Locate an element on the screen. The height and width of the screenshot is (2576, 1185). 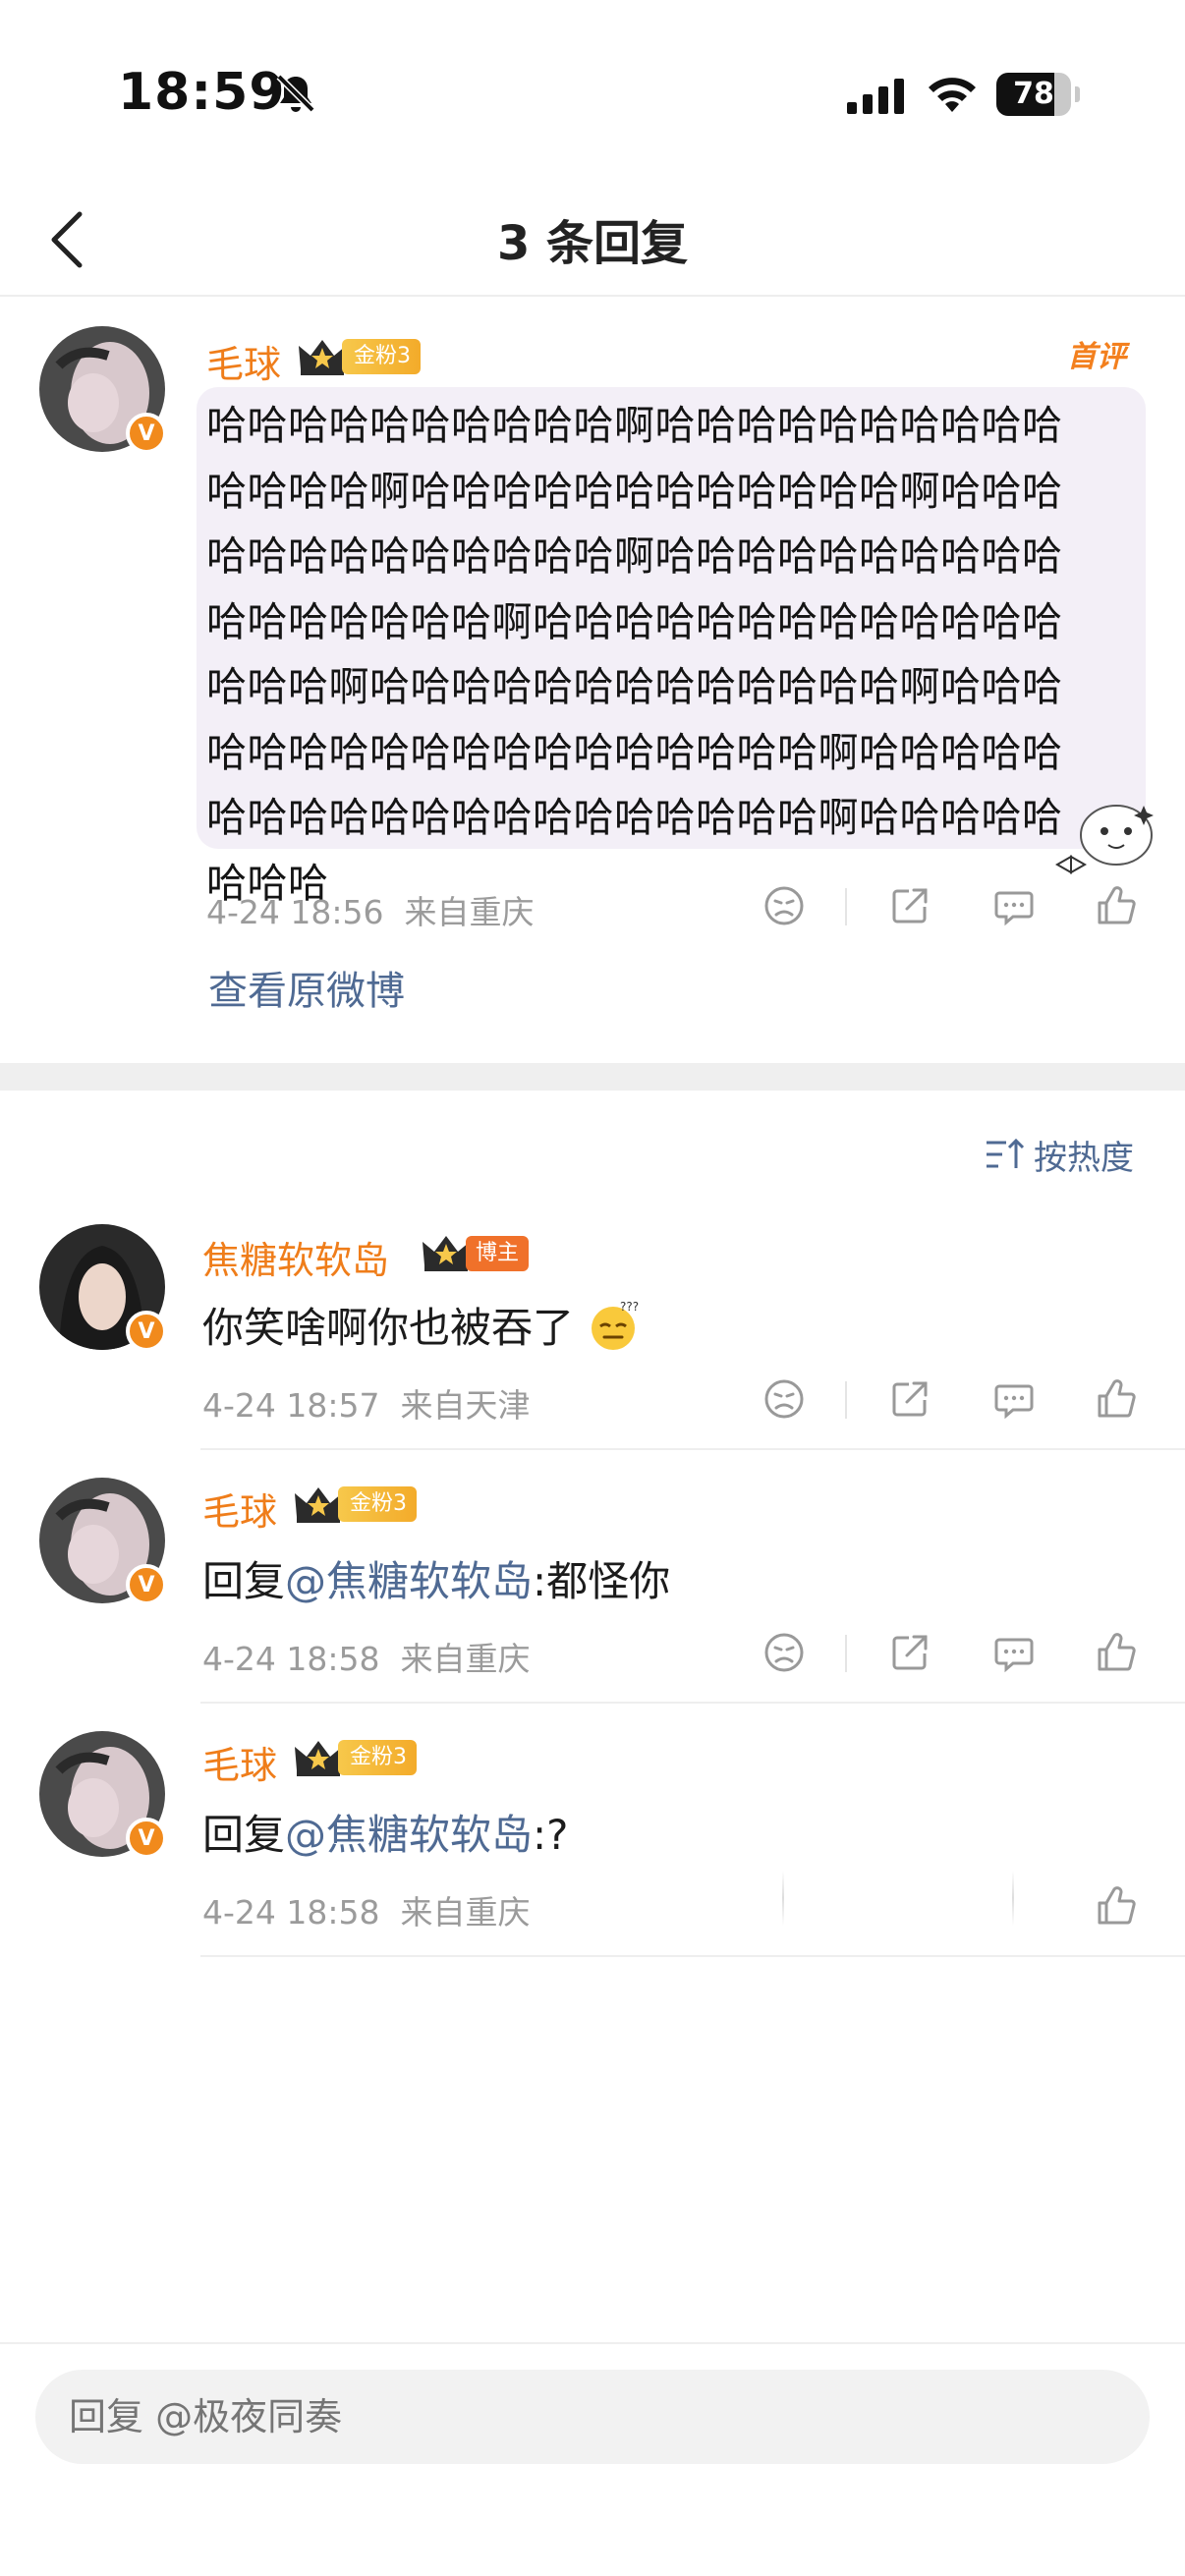
squint-emoji-icon: ??? is located at coordinates (616, 1325).